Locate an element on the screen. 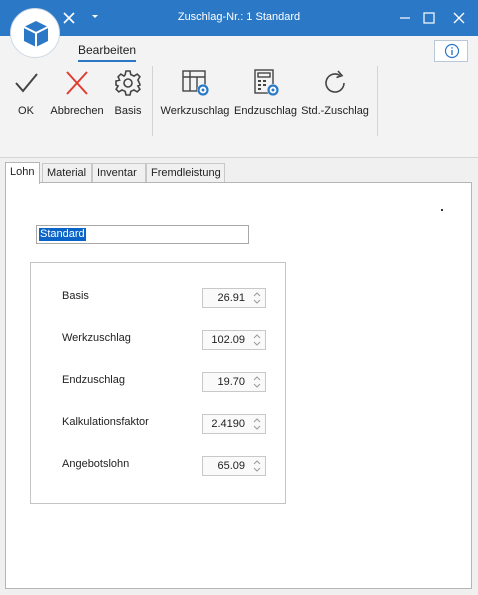 The height and width of the screenshot is (595, 478). basis-button: Basis is located at coordinates (128, 92).